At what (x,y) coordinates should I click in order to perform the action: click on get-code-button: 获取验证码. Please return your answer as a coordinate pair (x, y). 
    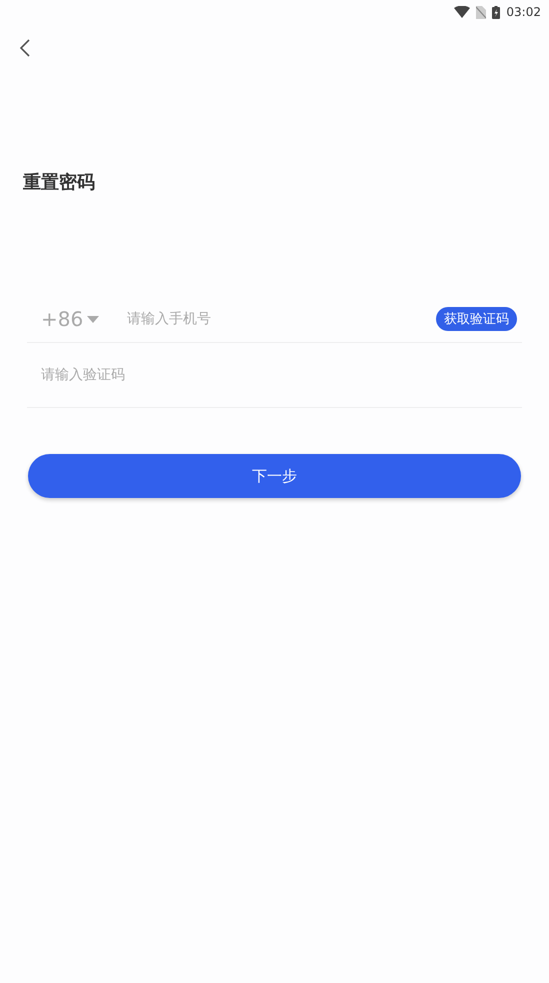
    Looking at the image, I should click on (476, 319).